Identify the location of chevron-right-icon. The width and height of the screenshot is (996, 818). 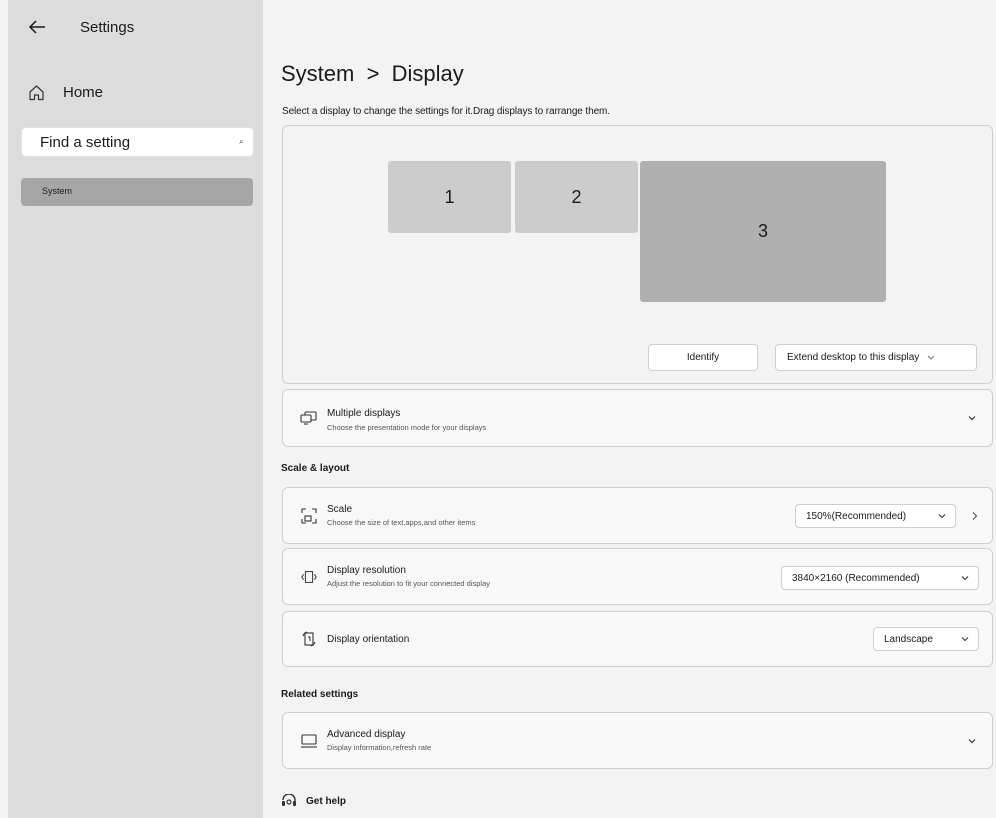
(975, 515).